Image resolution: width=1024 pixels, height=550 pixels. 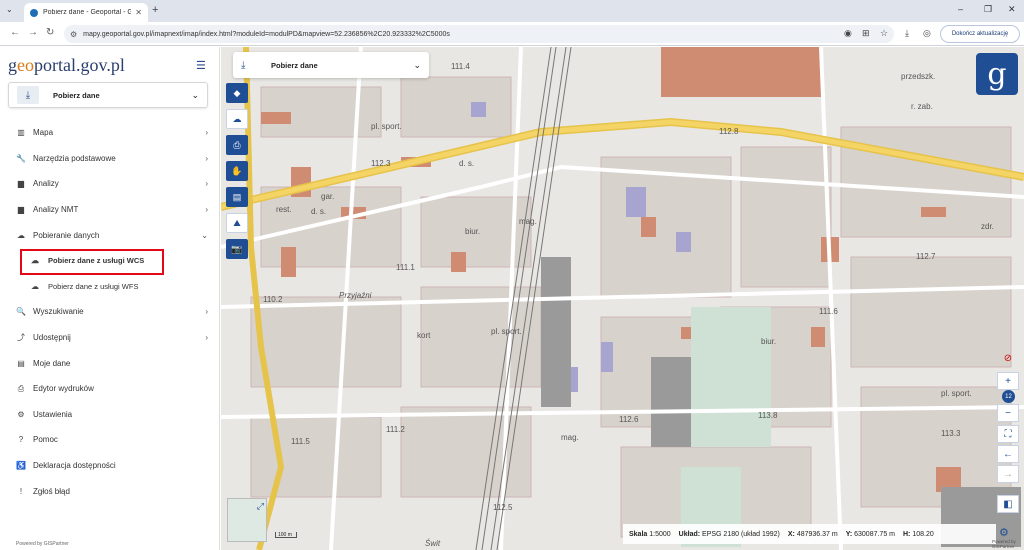 I want to click on selection-highlight, so click(x=92, y=262).